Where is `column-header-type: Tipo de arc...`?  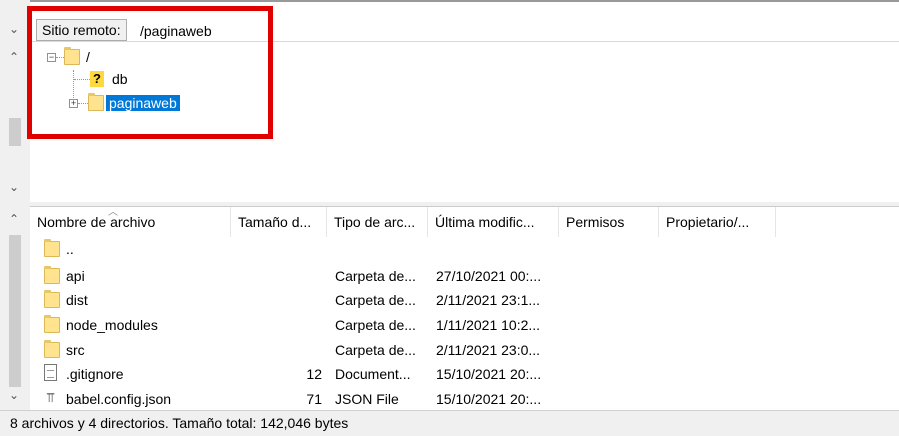 column-header-type: Tipo de arc... is located at coordinates (377, 222).